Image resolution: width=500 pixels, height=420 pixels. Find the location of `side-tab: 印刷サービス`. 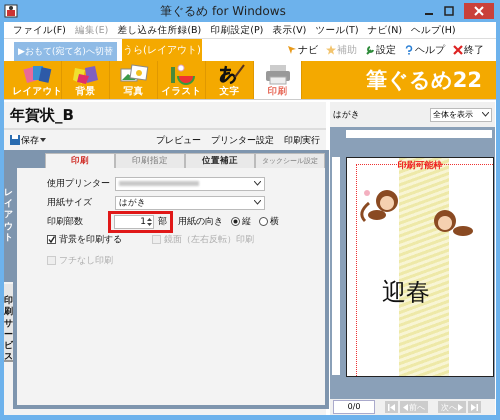

side-tab: 印刷サービス is located at coordinates (8, 323).